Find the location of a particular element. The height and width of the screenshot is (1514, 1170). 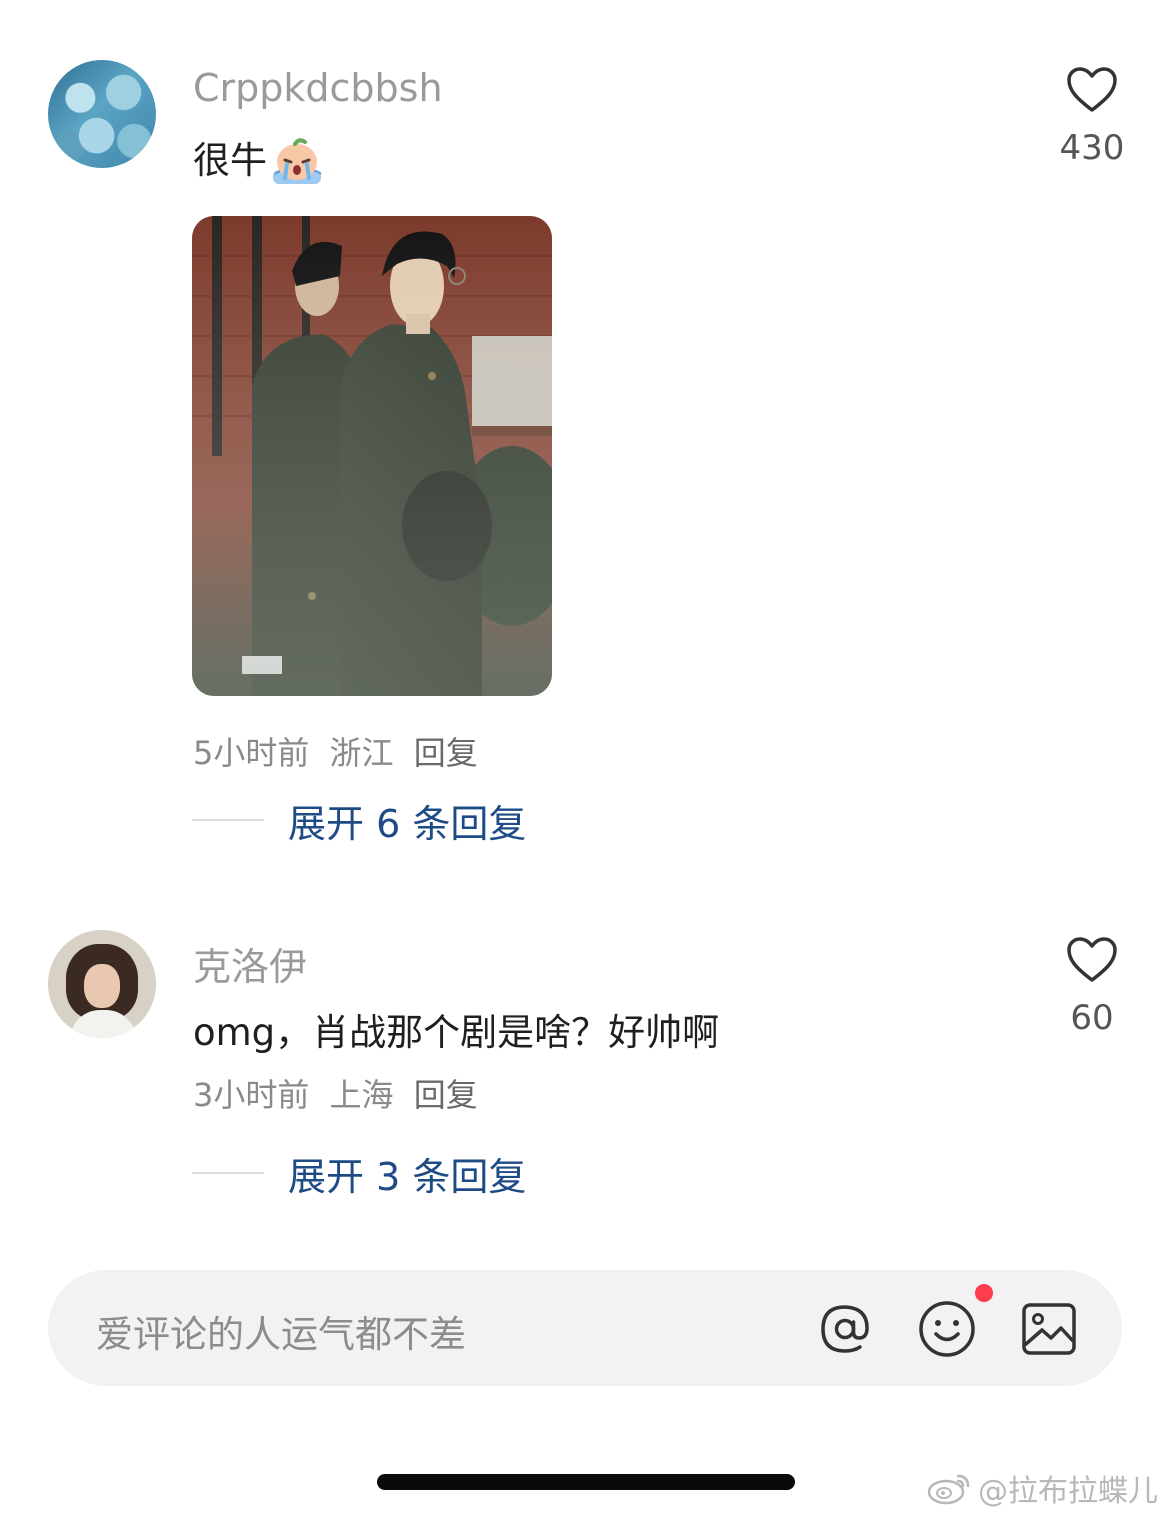

like-button: 60 is located at coordinates (1092, 987).